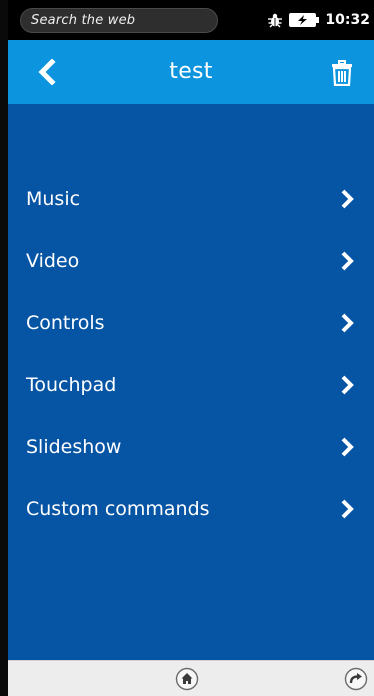 This screenshot has height=696, width=374. I want to click on menu-item-label: Controls, so click(65, 323).